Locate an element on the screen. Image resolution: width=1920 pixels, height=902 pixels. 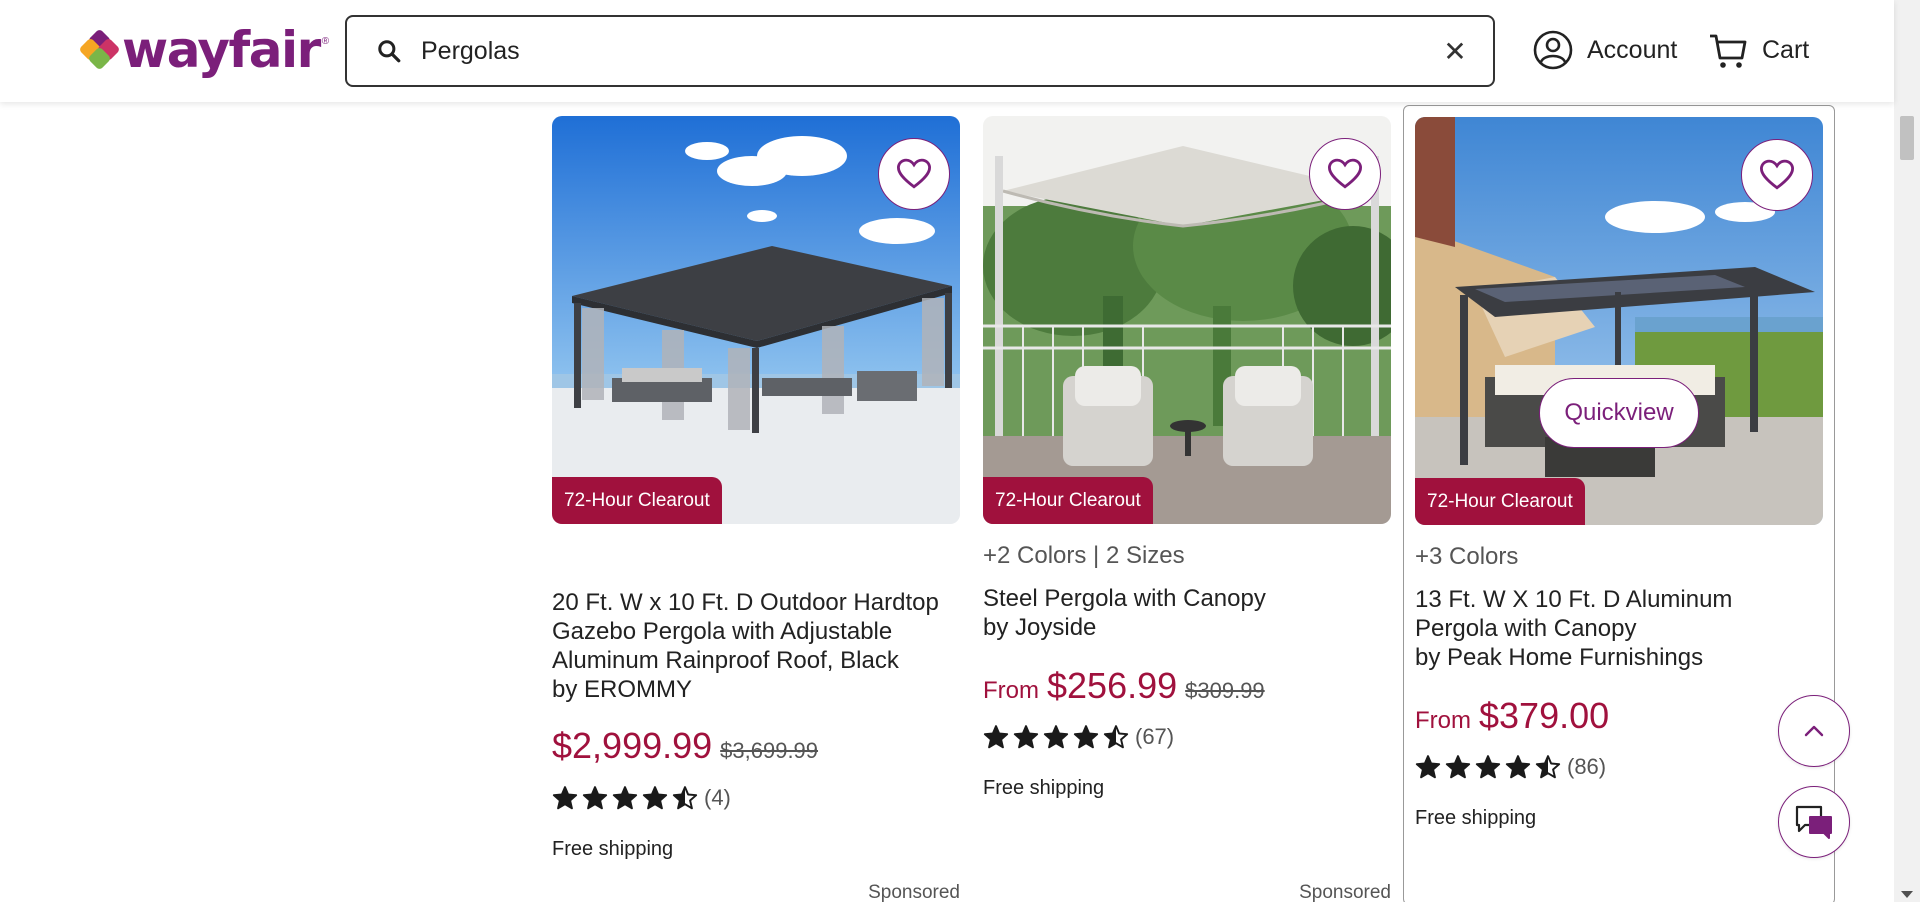
search-icon is located at coordinates (389, 51).